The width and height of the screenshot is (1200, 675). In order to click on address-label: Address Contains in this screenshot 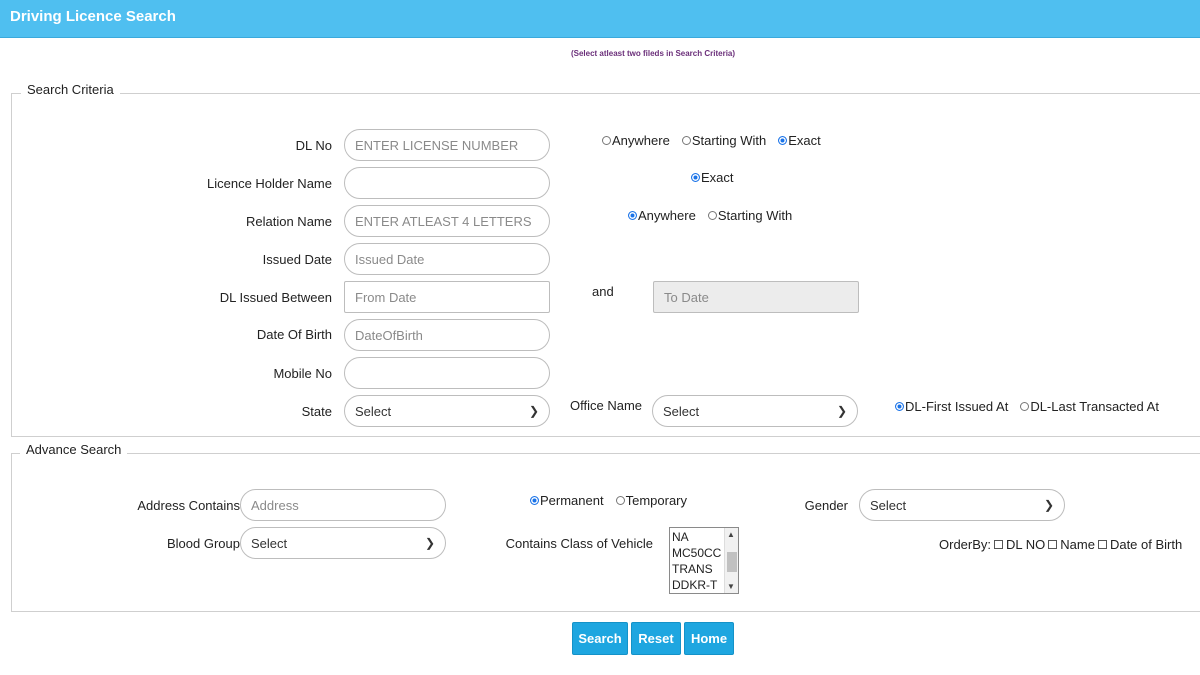, I will do `click(188, 505)`.